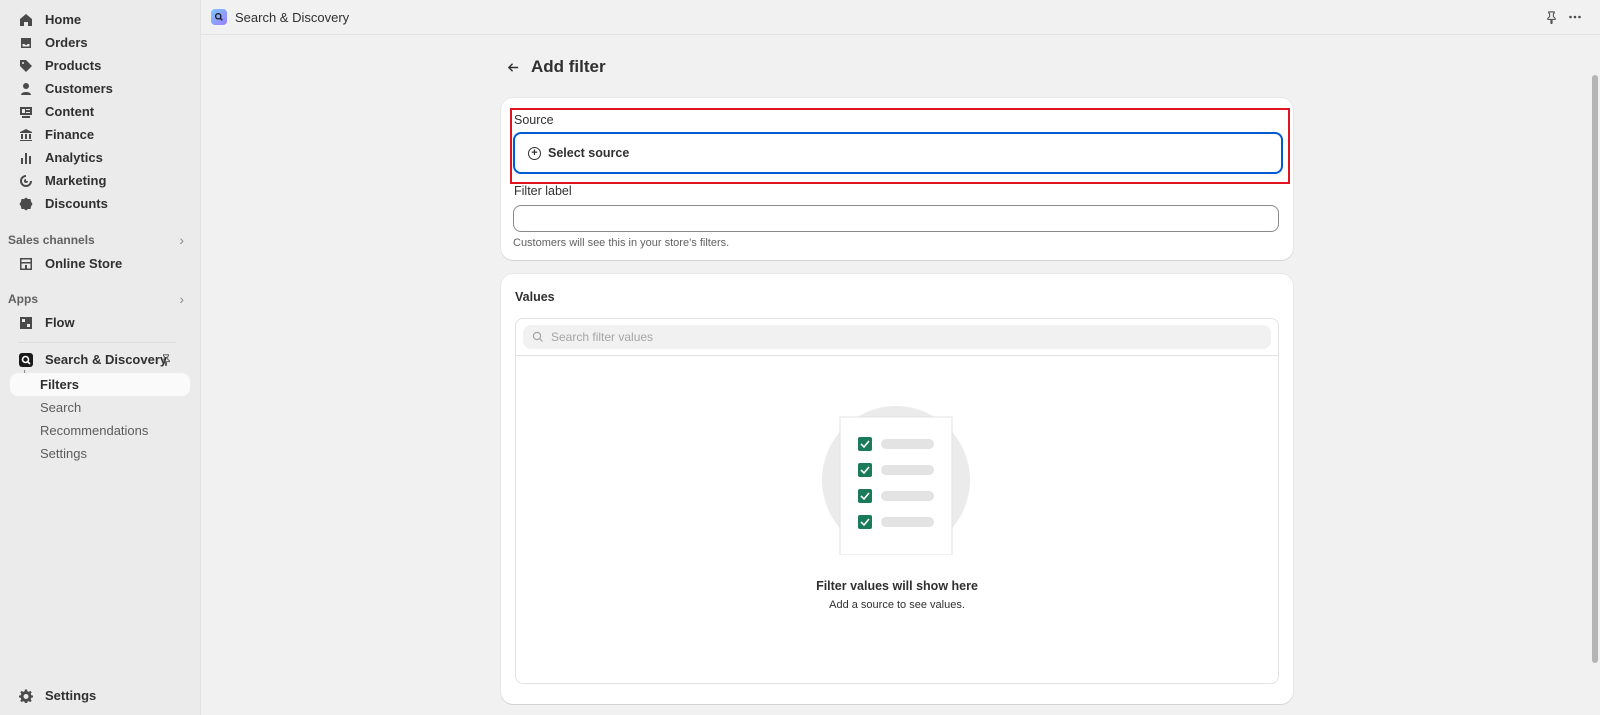  I want to click on source-label: Source, so click(534, 120).